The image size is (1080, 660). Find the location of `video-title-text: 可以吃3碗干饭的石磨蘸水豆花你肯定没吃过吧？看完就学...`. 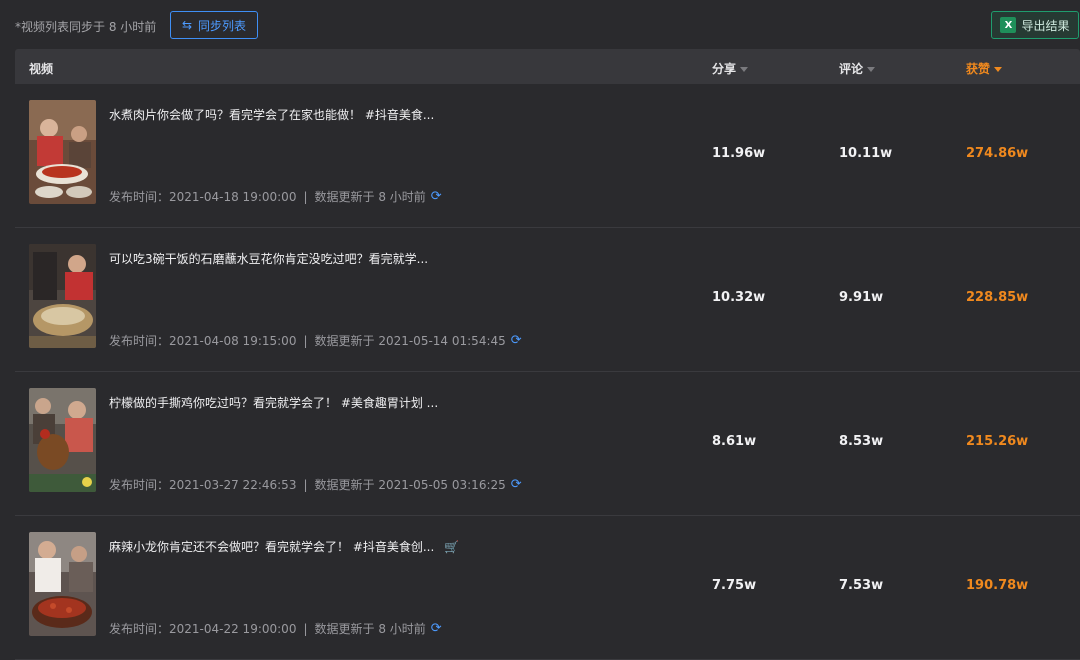

video-title-text: 可以吃3碗干饭的石磨蘸水豆花你肯定没吃过吧？看完就学... is located at coordinates (269, 259).